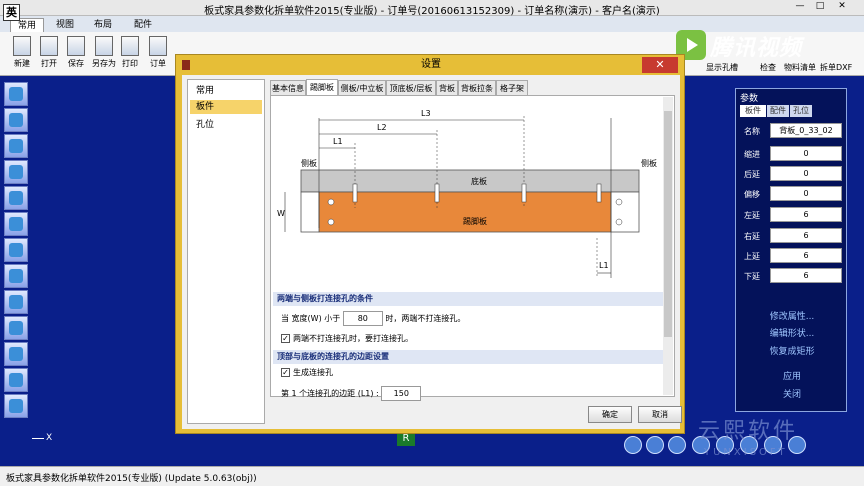  What do you see at coordinates (226, 107) in the screenshot?
I see `nav-item-board: 板件` at bounding box center [226, 107].